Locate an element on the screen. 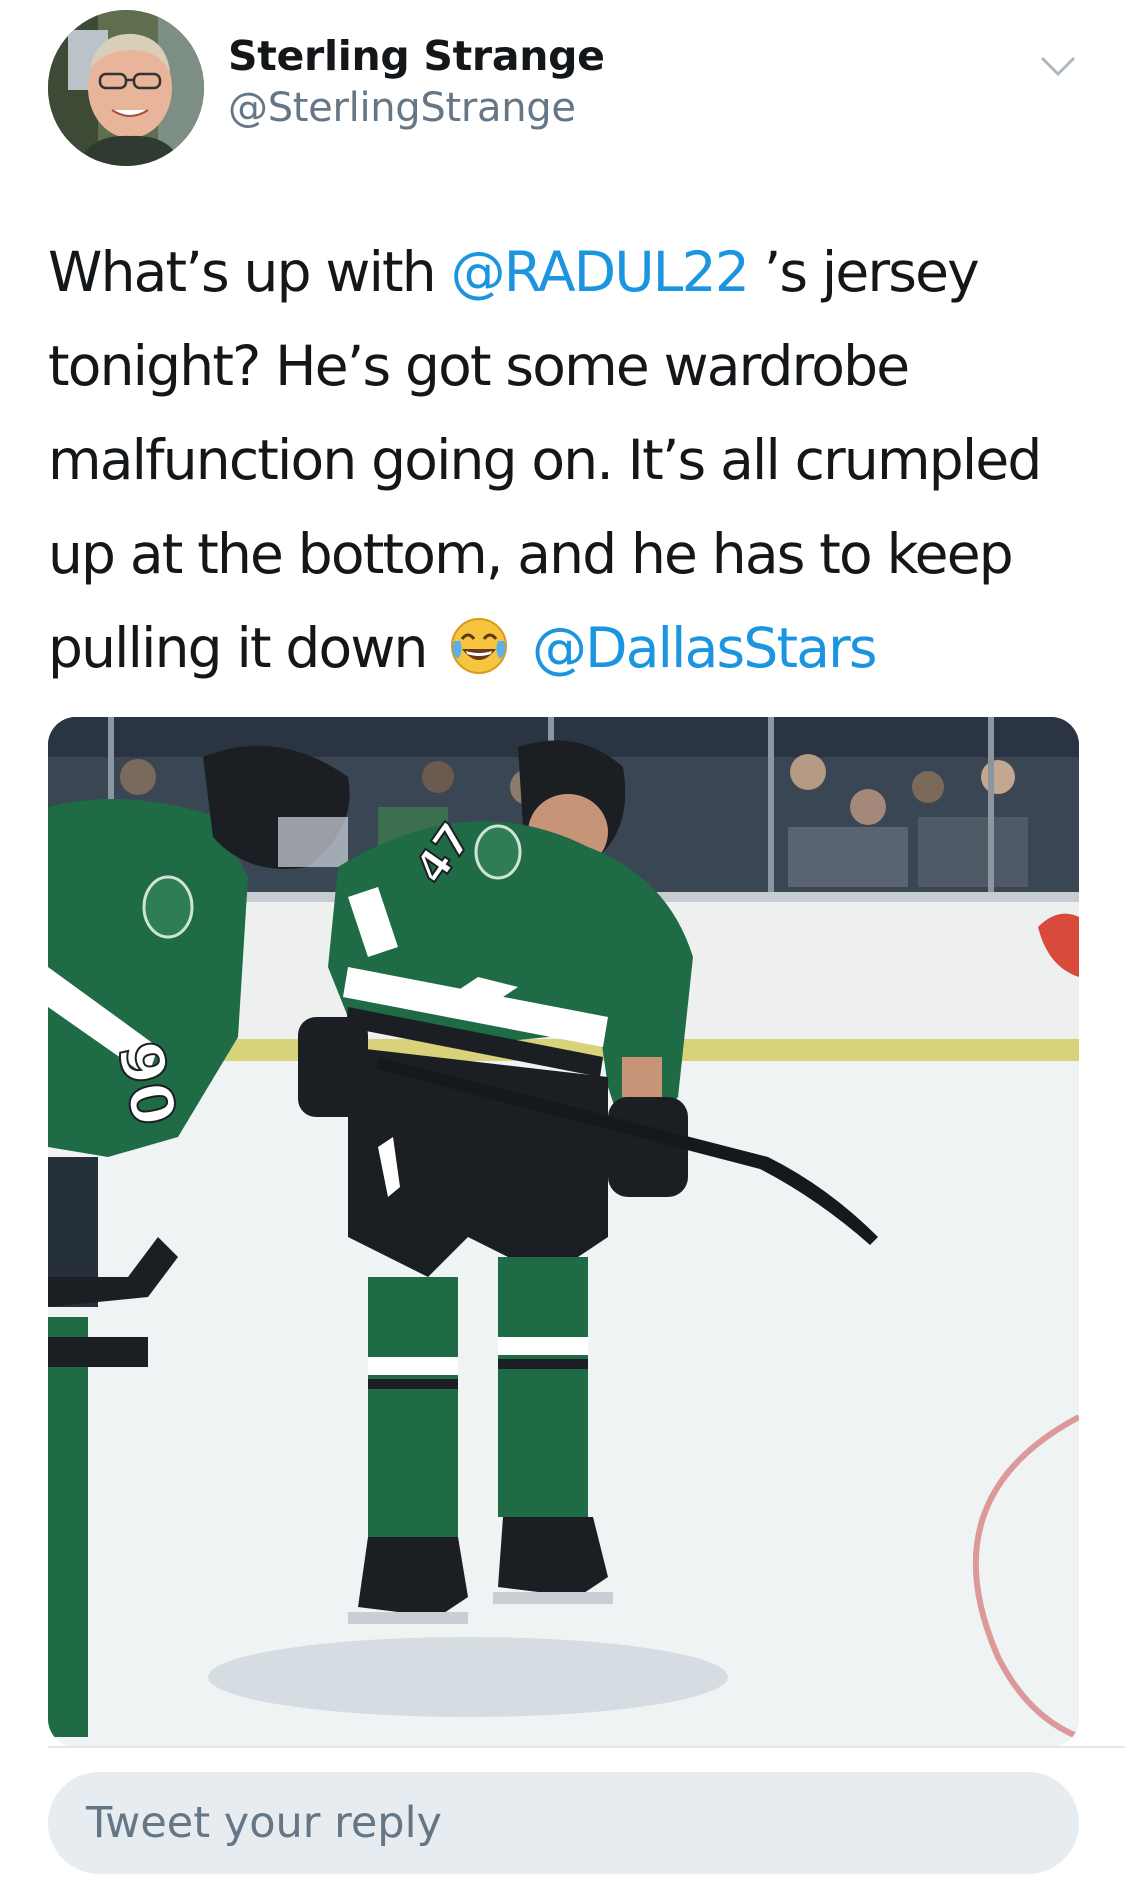  divider is located at coordinates (586, 1747).